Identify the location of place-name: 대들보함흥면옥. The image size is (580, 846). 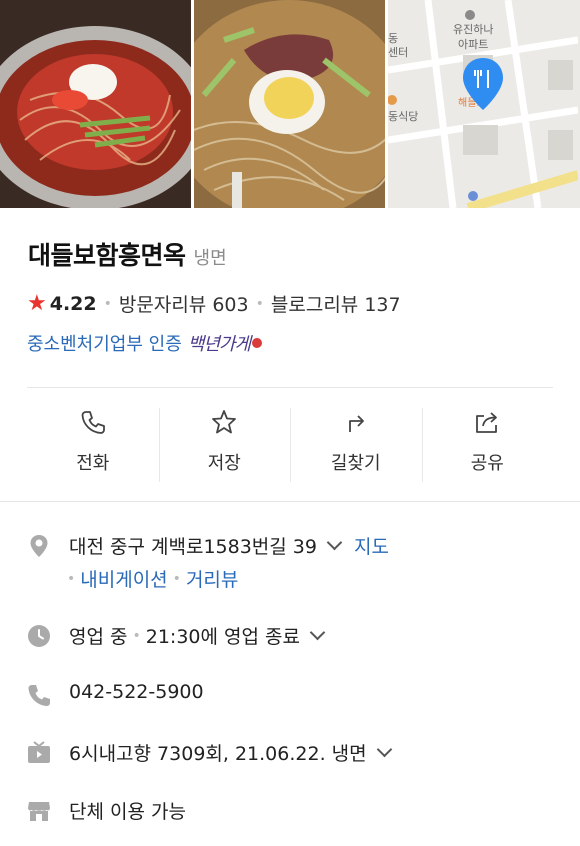
(107, 255).